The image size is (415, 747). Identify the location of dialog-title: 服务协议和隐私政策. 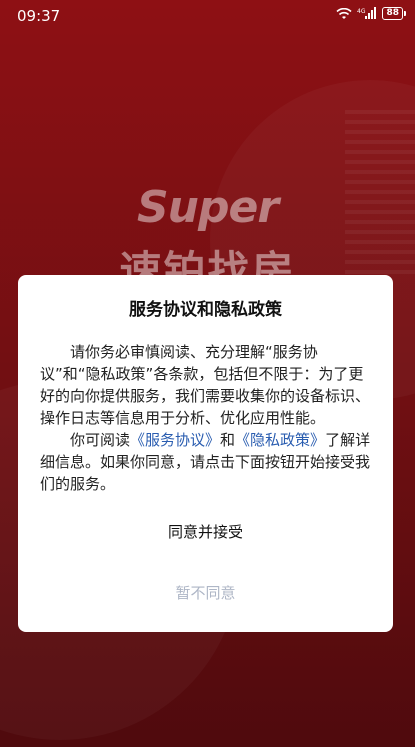
(205, 310).